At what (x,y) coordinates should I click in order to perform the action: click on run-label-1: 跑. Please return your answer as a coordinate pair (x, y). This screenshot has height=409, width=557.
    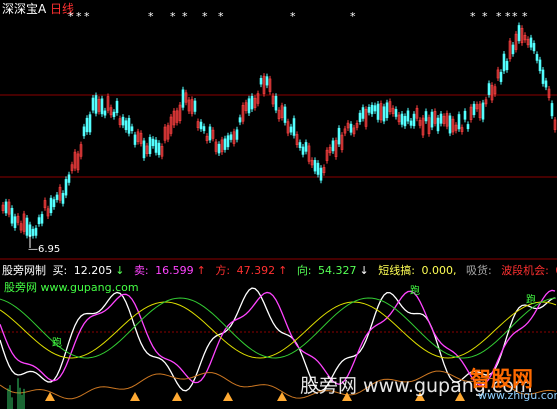
    Looking at the image, I should click on (415, 291).